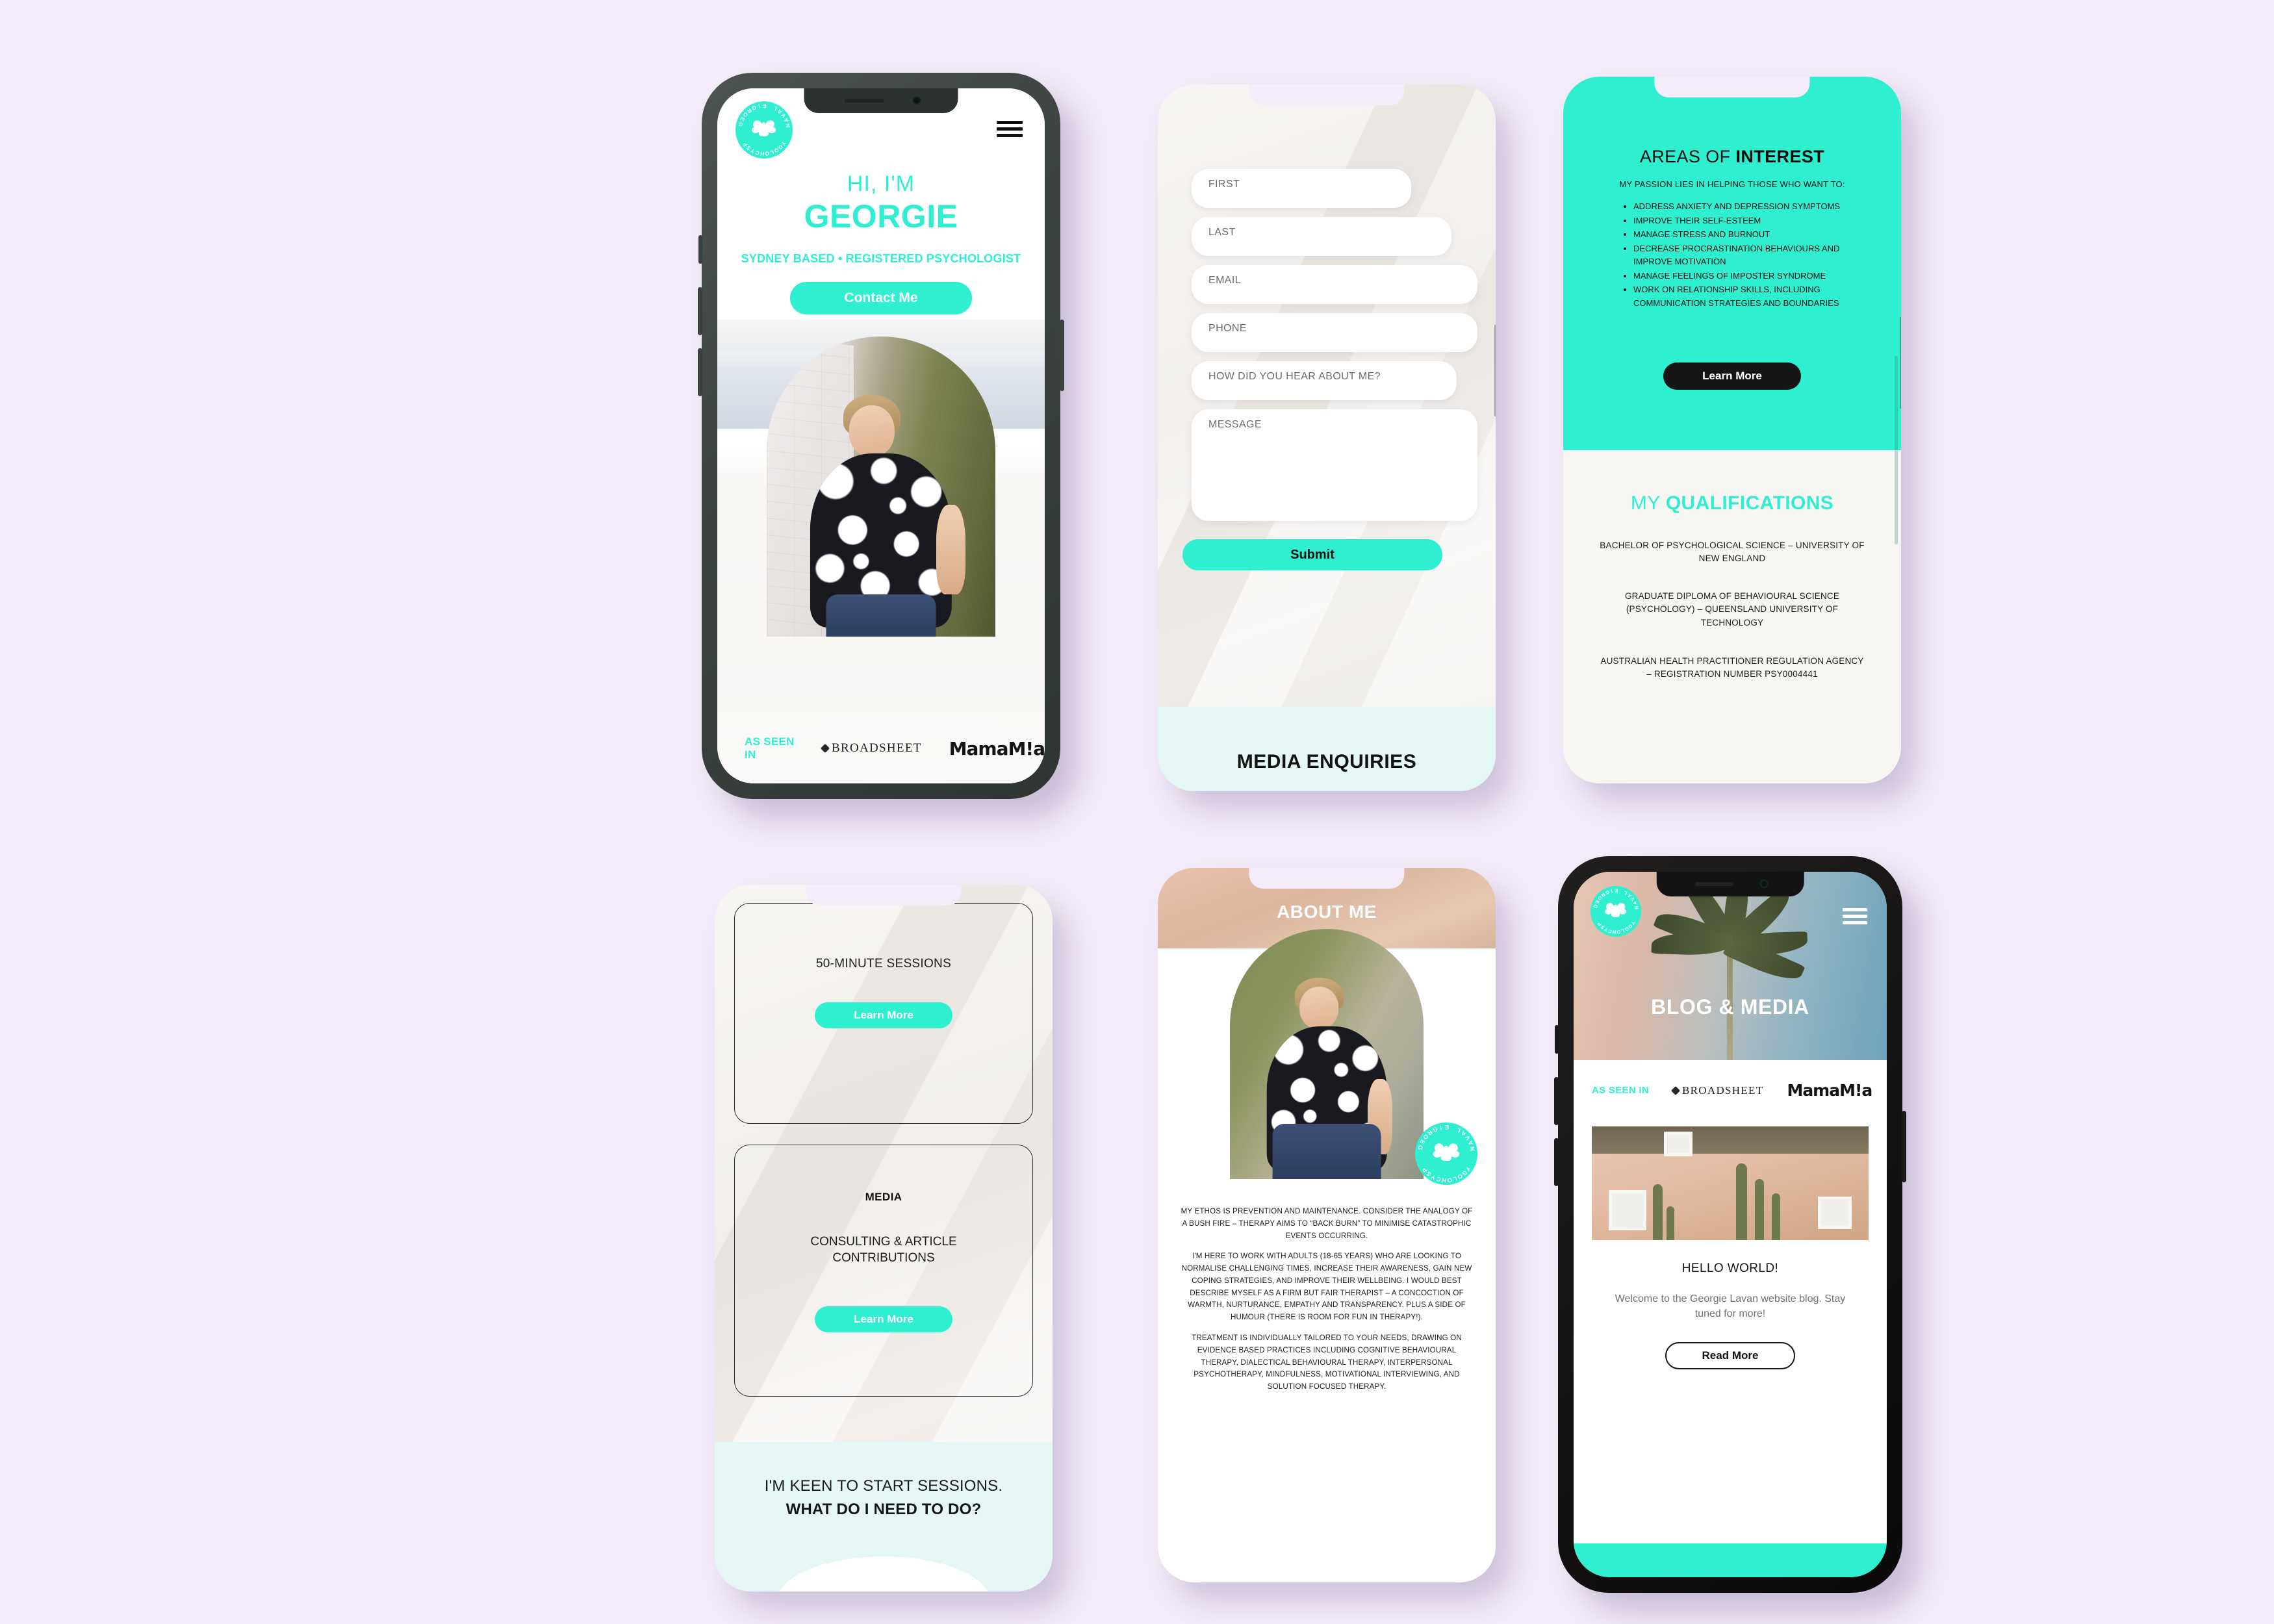  Describe the element at coordinates (1730, 1560) in the screenshot. I see `footer-bar` at that location.